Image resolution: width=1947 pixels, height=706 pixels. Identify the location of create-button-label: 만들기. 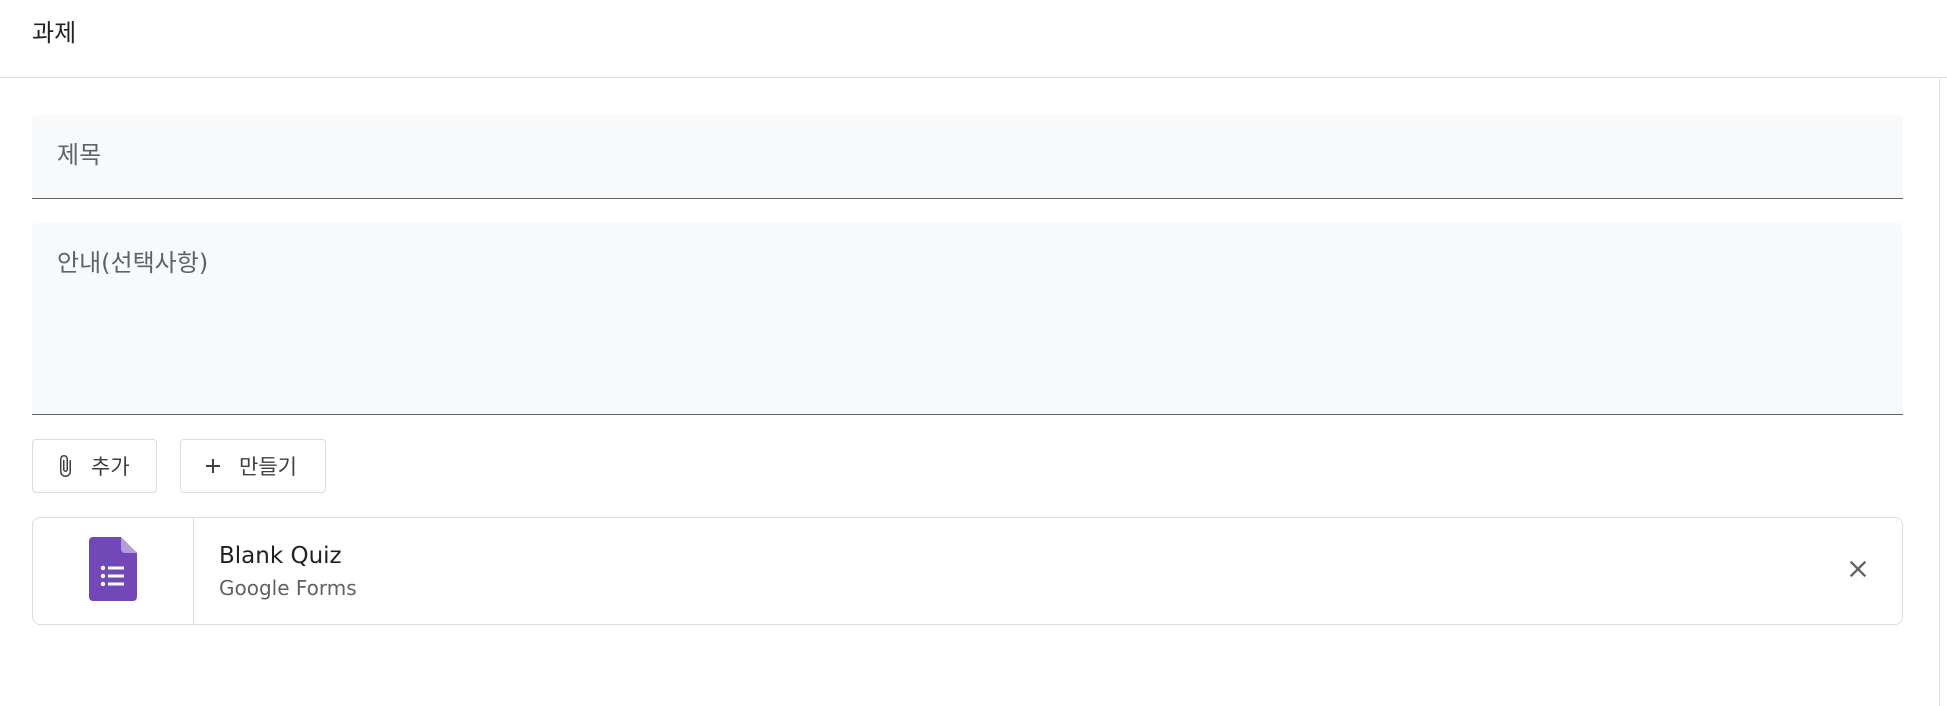
(268, 467).